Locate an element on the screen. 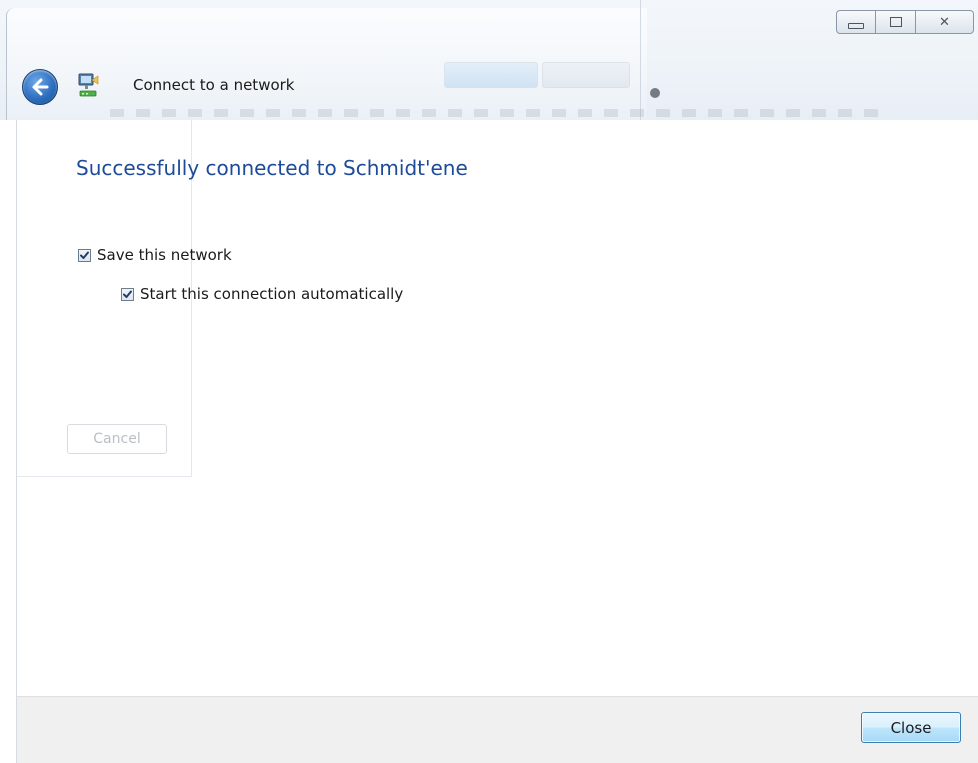  window-close-button: ✕ is located at coordinates (945, 22).